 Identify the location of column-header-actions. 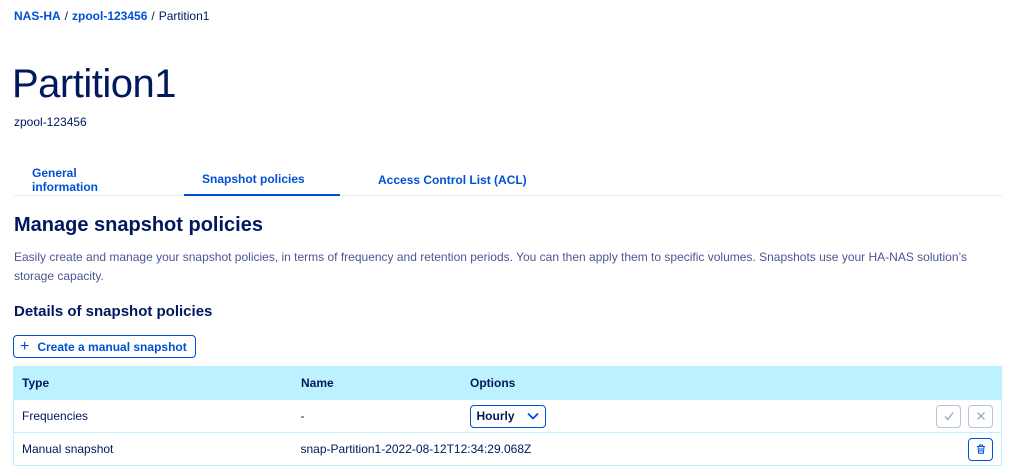
(875, 383).